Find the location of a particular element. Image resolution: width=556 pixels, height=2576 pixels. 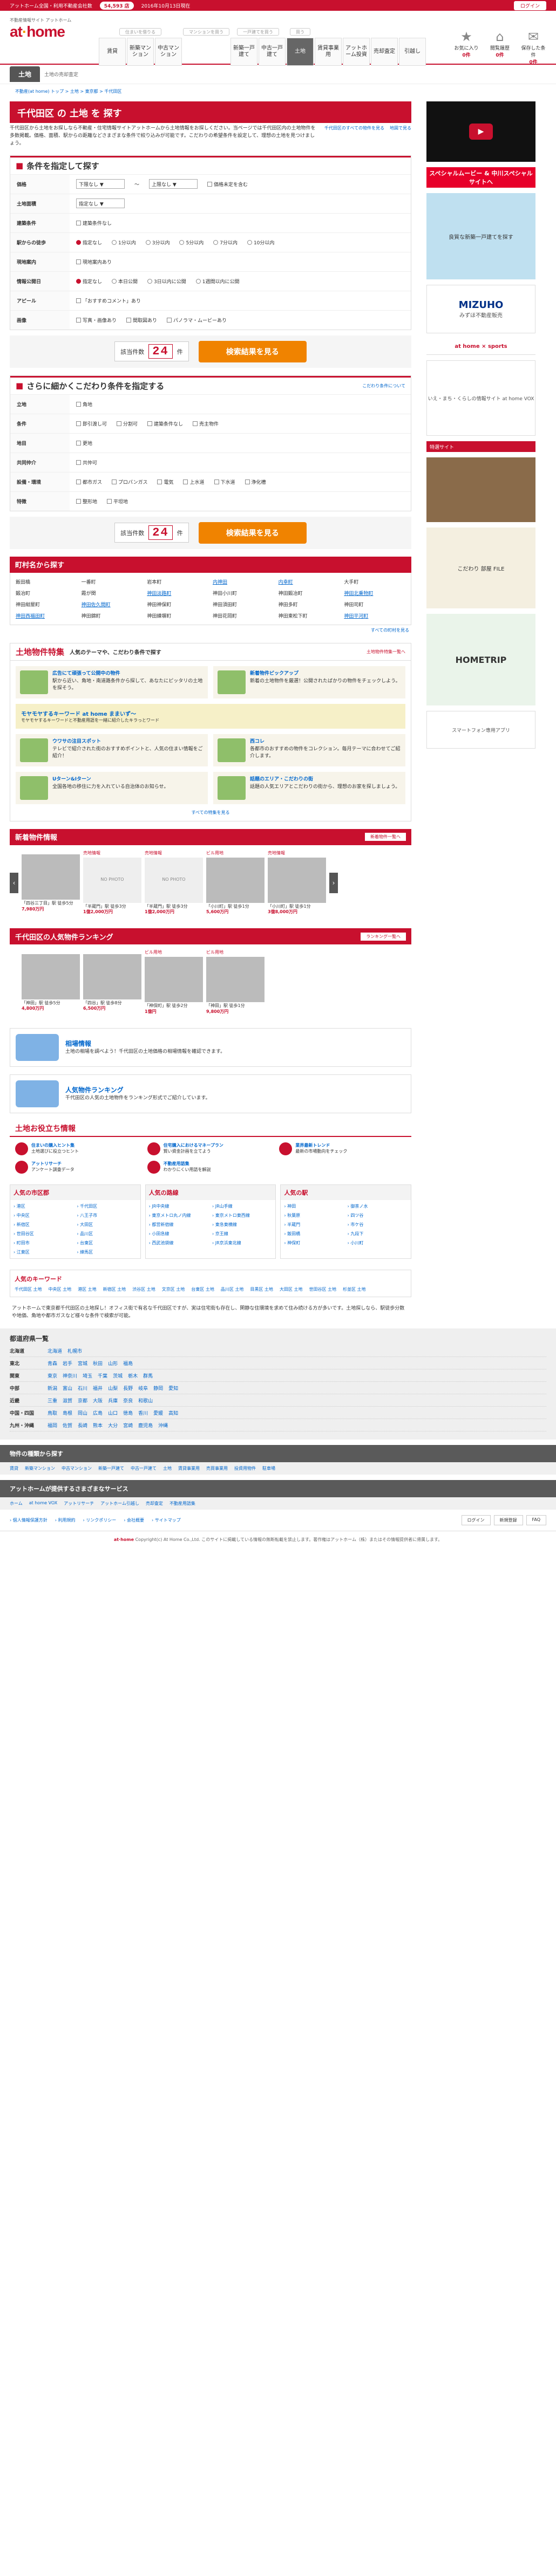

town-link: 神田淡路町 is located at coordinates (178, 593).